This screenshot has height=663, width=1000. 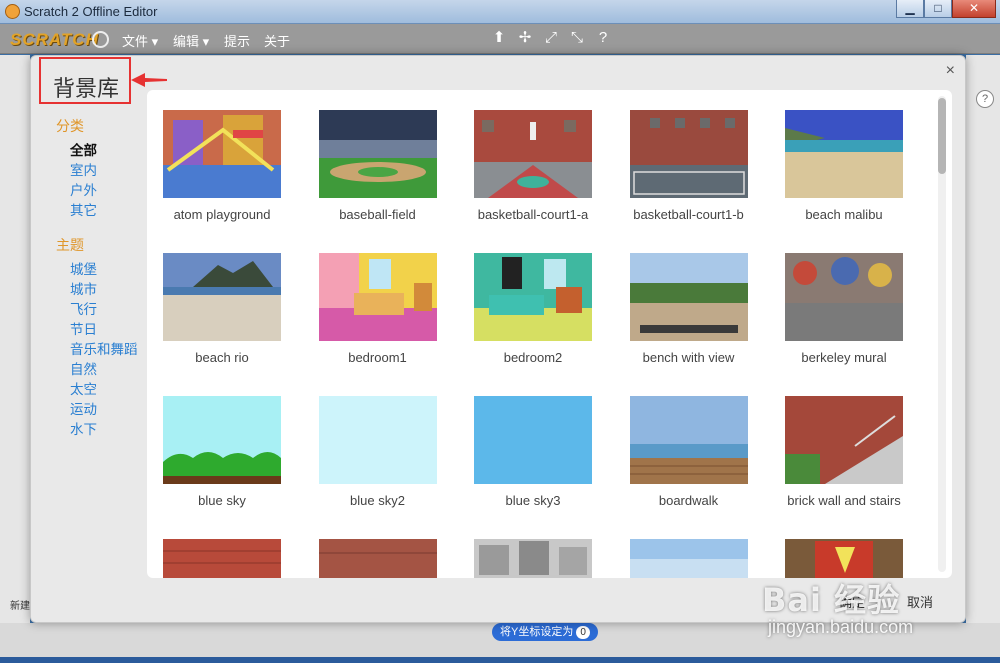 What do you see at coordinates (106, 370) in the screenshot?
I see `theme-nature: 自然` at bounding box center [106, 370].